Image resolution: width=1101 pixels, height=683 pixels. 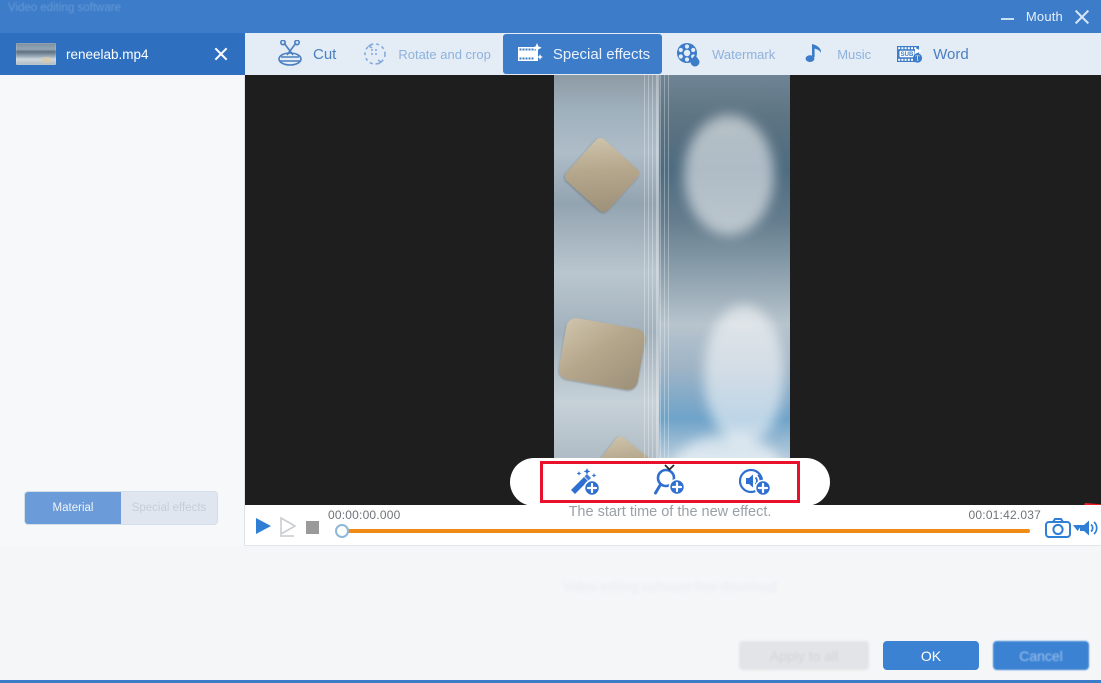 I want to click on tab-music-label: Music, so click(x=854, y=54).